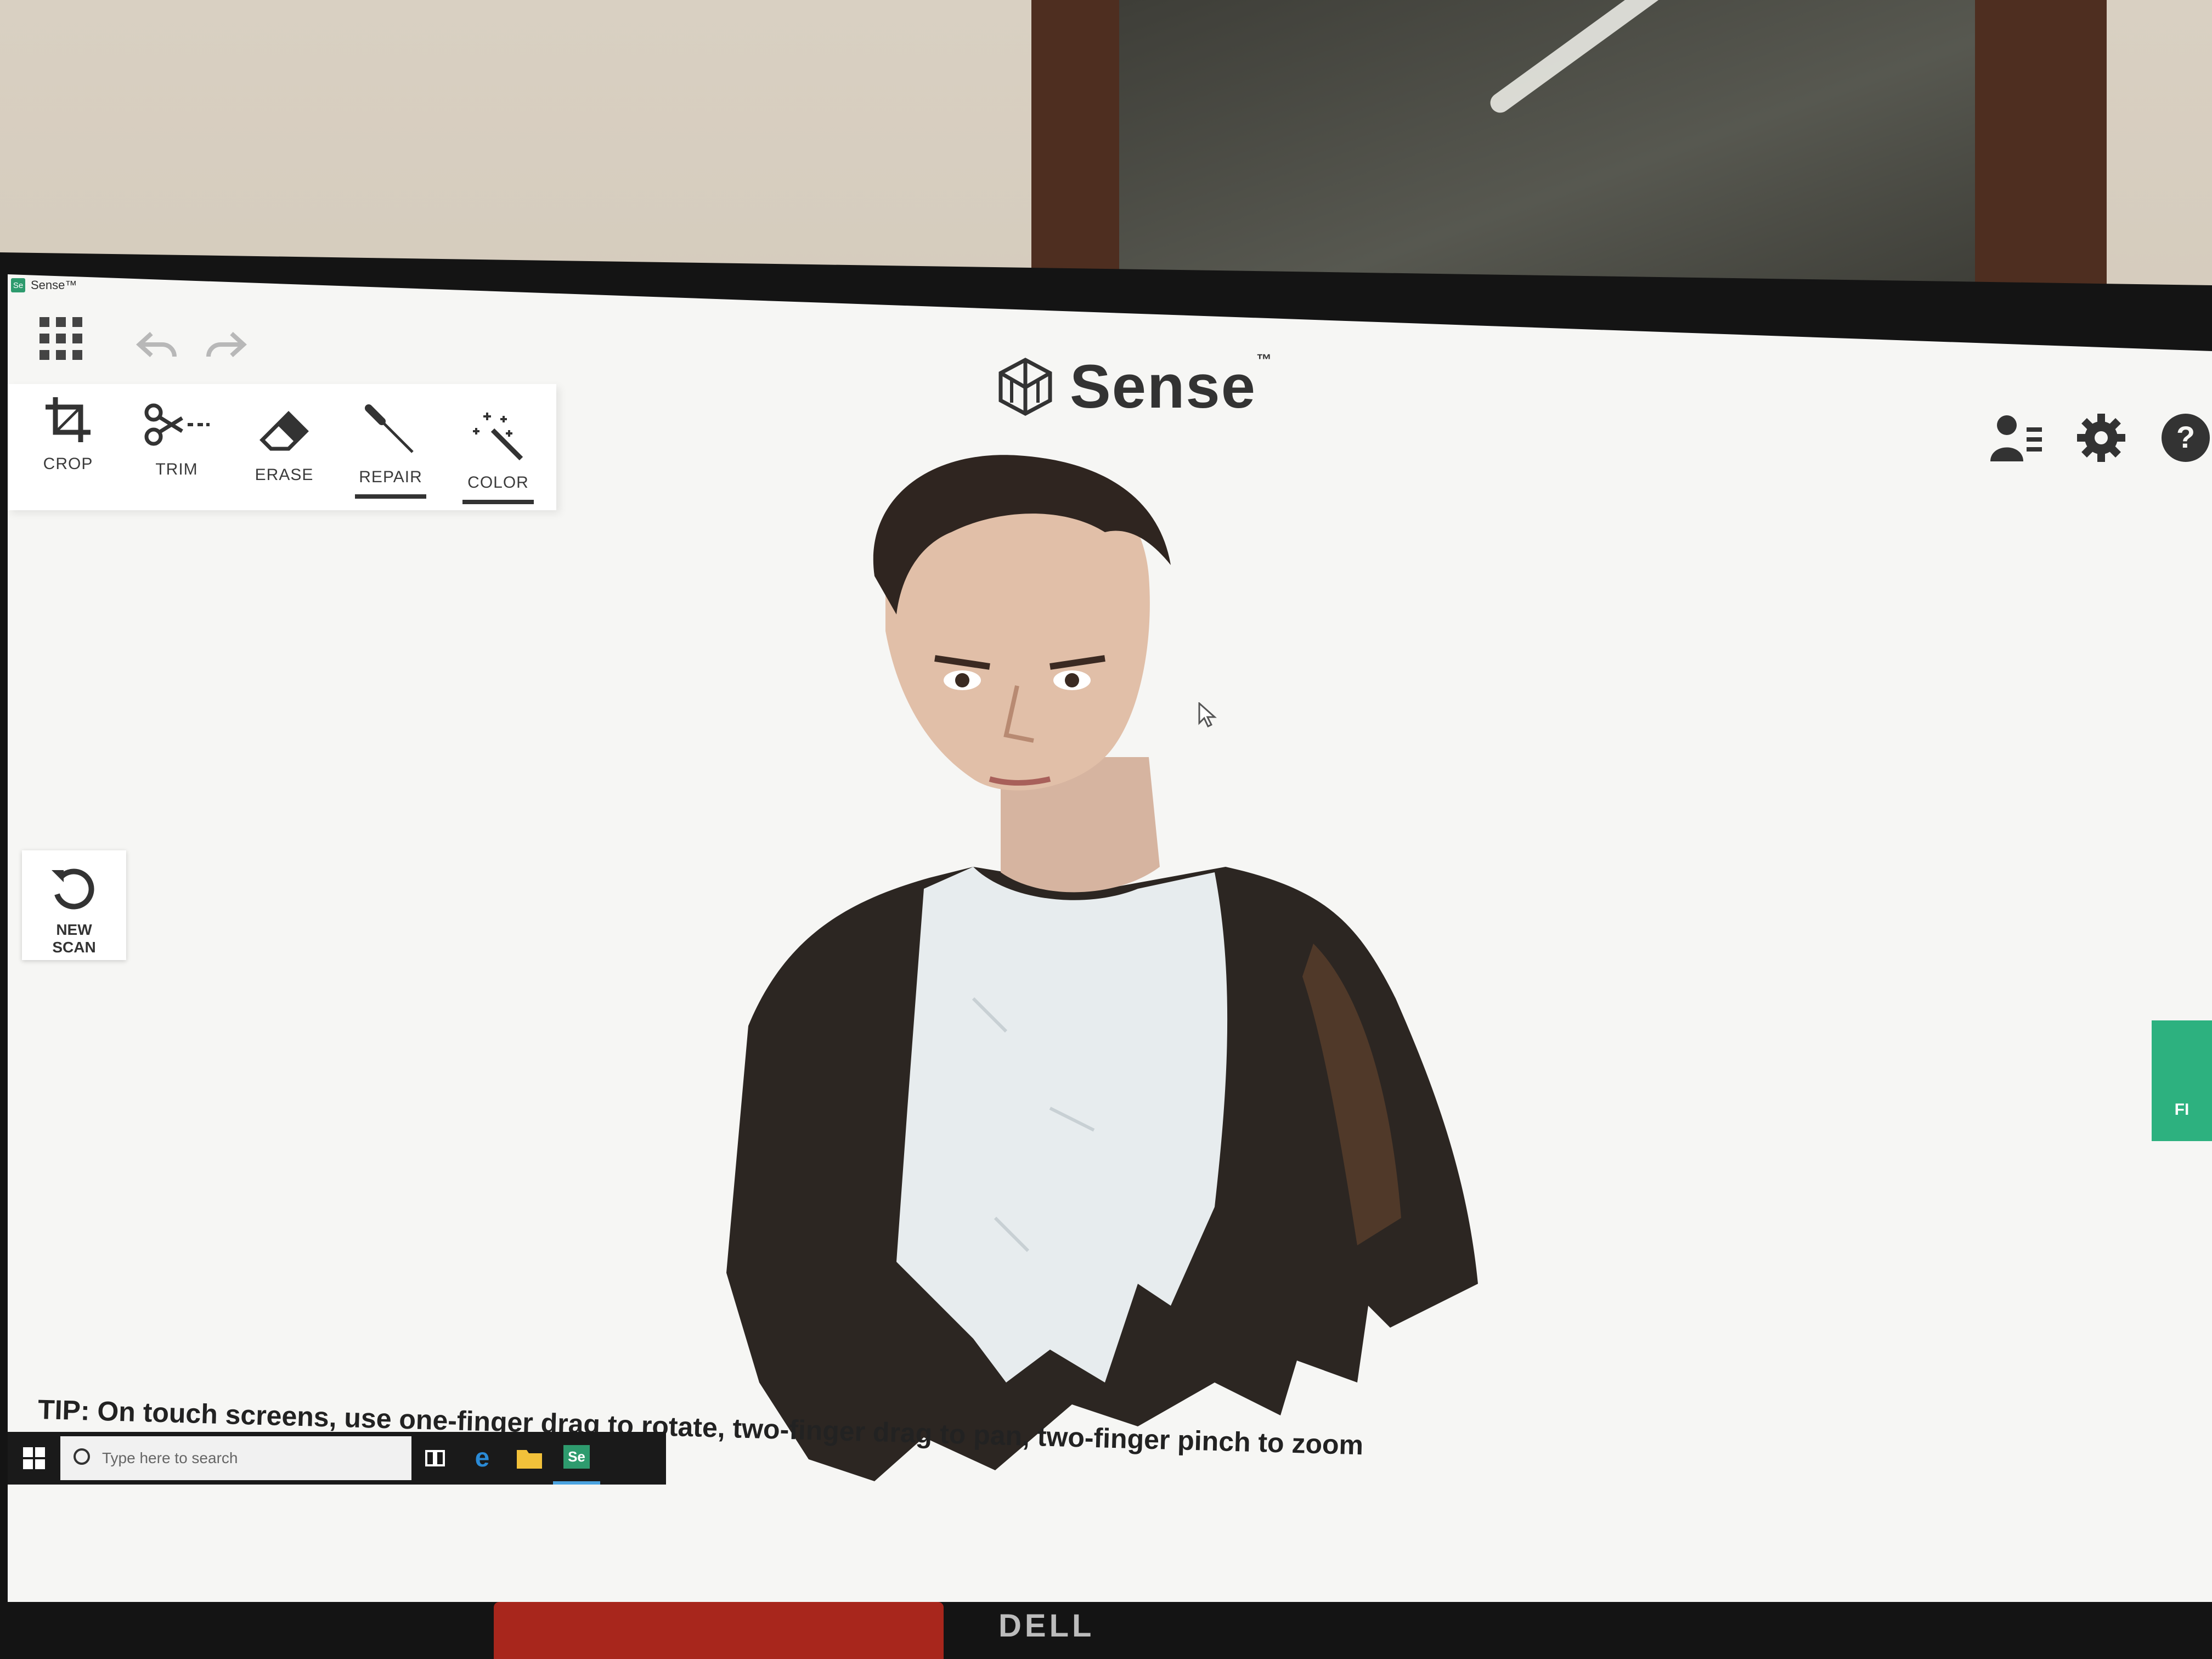  What do you see at coordinates (177, 428) in the screenshot?
I see `scissors-icon` at bounding box center [177, 428].